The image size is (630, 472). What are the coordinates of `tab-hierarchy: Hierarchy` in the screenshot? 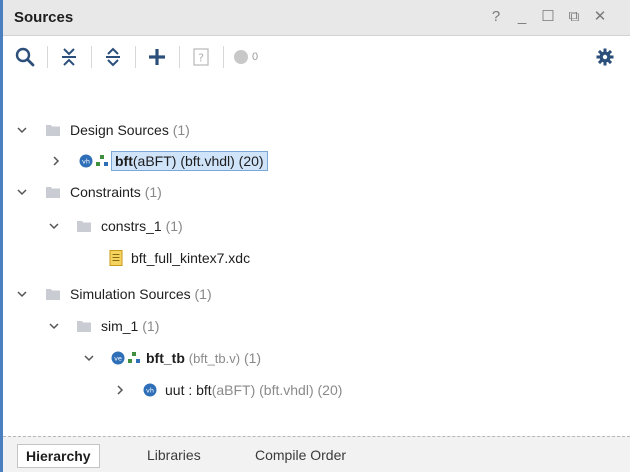 It's located at (58, 456).